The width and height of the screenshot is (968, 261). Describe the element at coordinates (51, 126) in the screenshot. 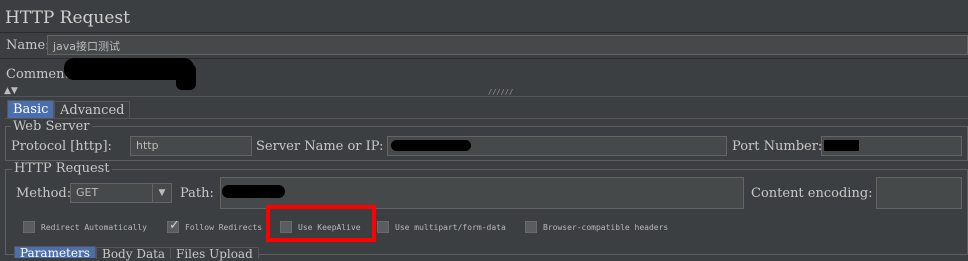

I see `web-server-title: Web Server` at that location.